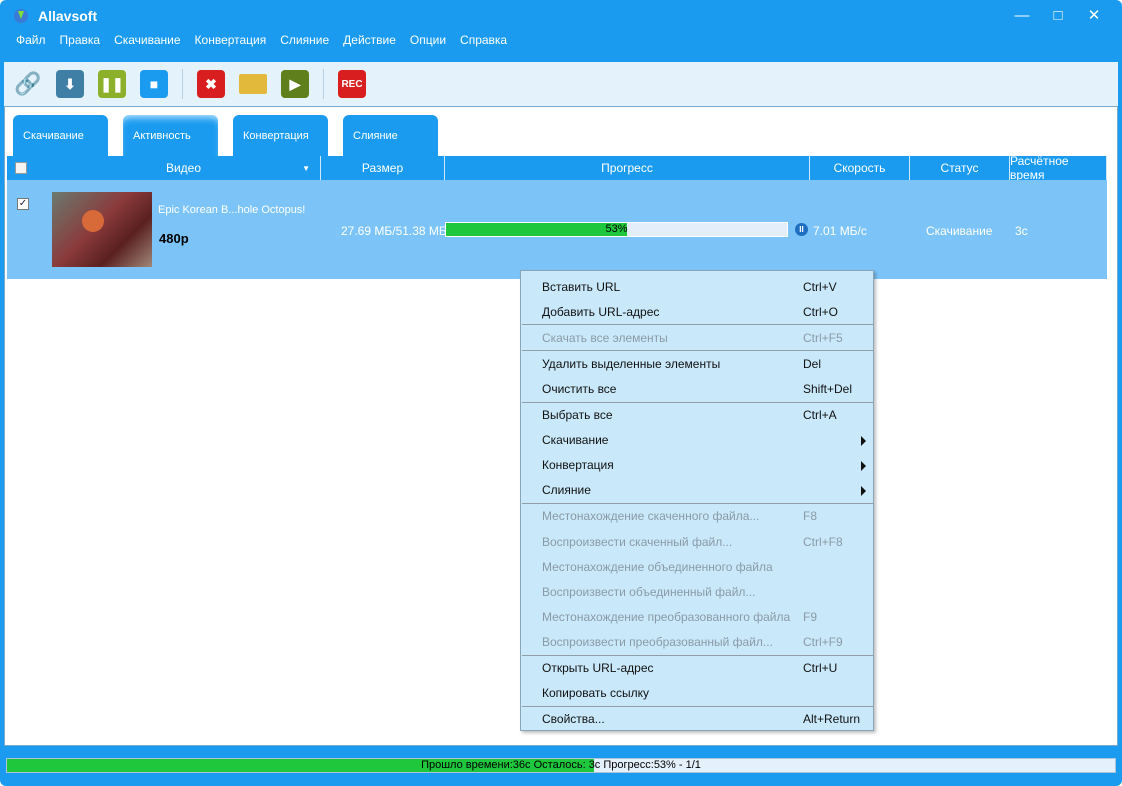  What do you see at coordinates (697, 415) in the screenshot?
I see `context-menu-item: Выбрать все Ctrl+A` at bounding box center [697, 415].